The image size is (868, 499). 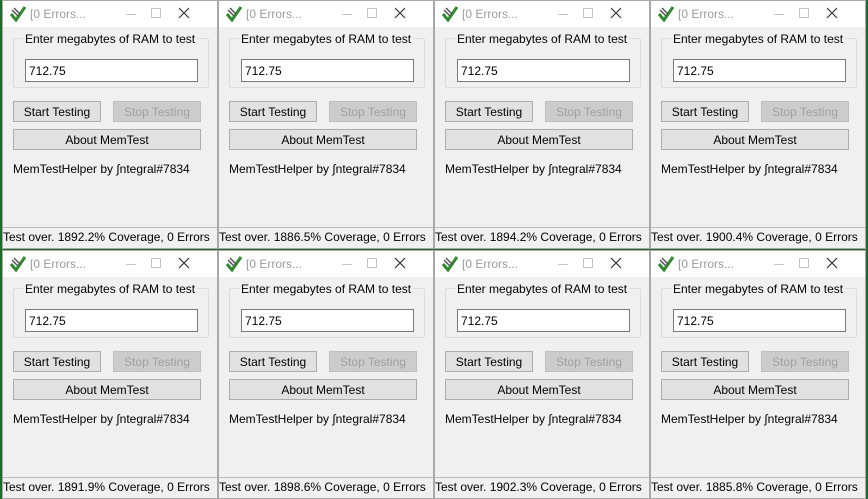 What do you see at coordinates (538, 237) in the screenshot?
I see `status-text: Test over. 1894.2% Coverage, 0 Errors` at bounding box center [538, 237].